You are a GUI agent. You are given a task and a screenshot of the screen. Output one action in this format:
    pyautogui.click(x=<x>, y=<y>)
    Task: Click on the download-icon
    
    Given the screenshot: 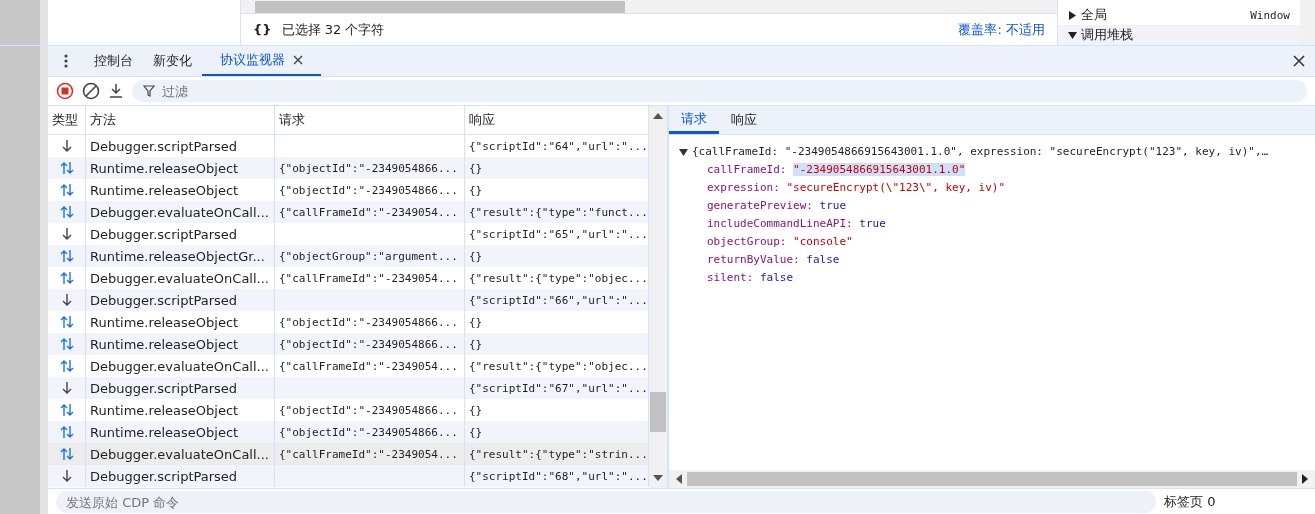 What is the action you would take?
    pyautogui.click(x=116, y=91)
    